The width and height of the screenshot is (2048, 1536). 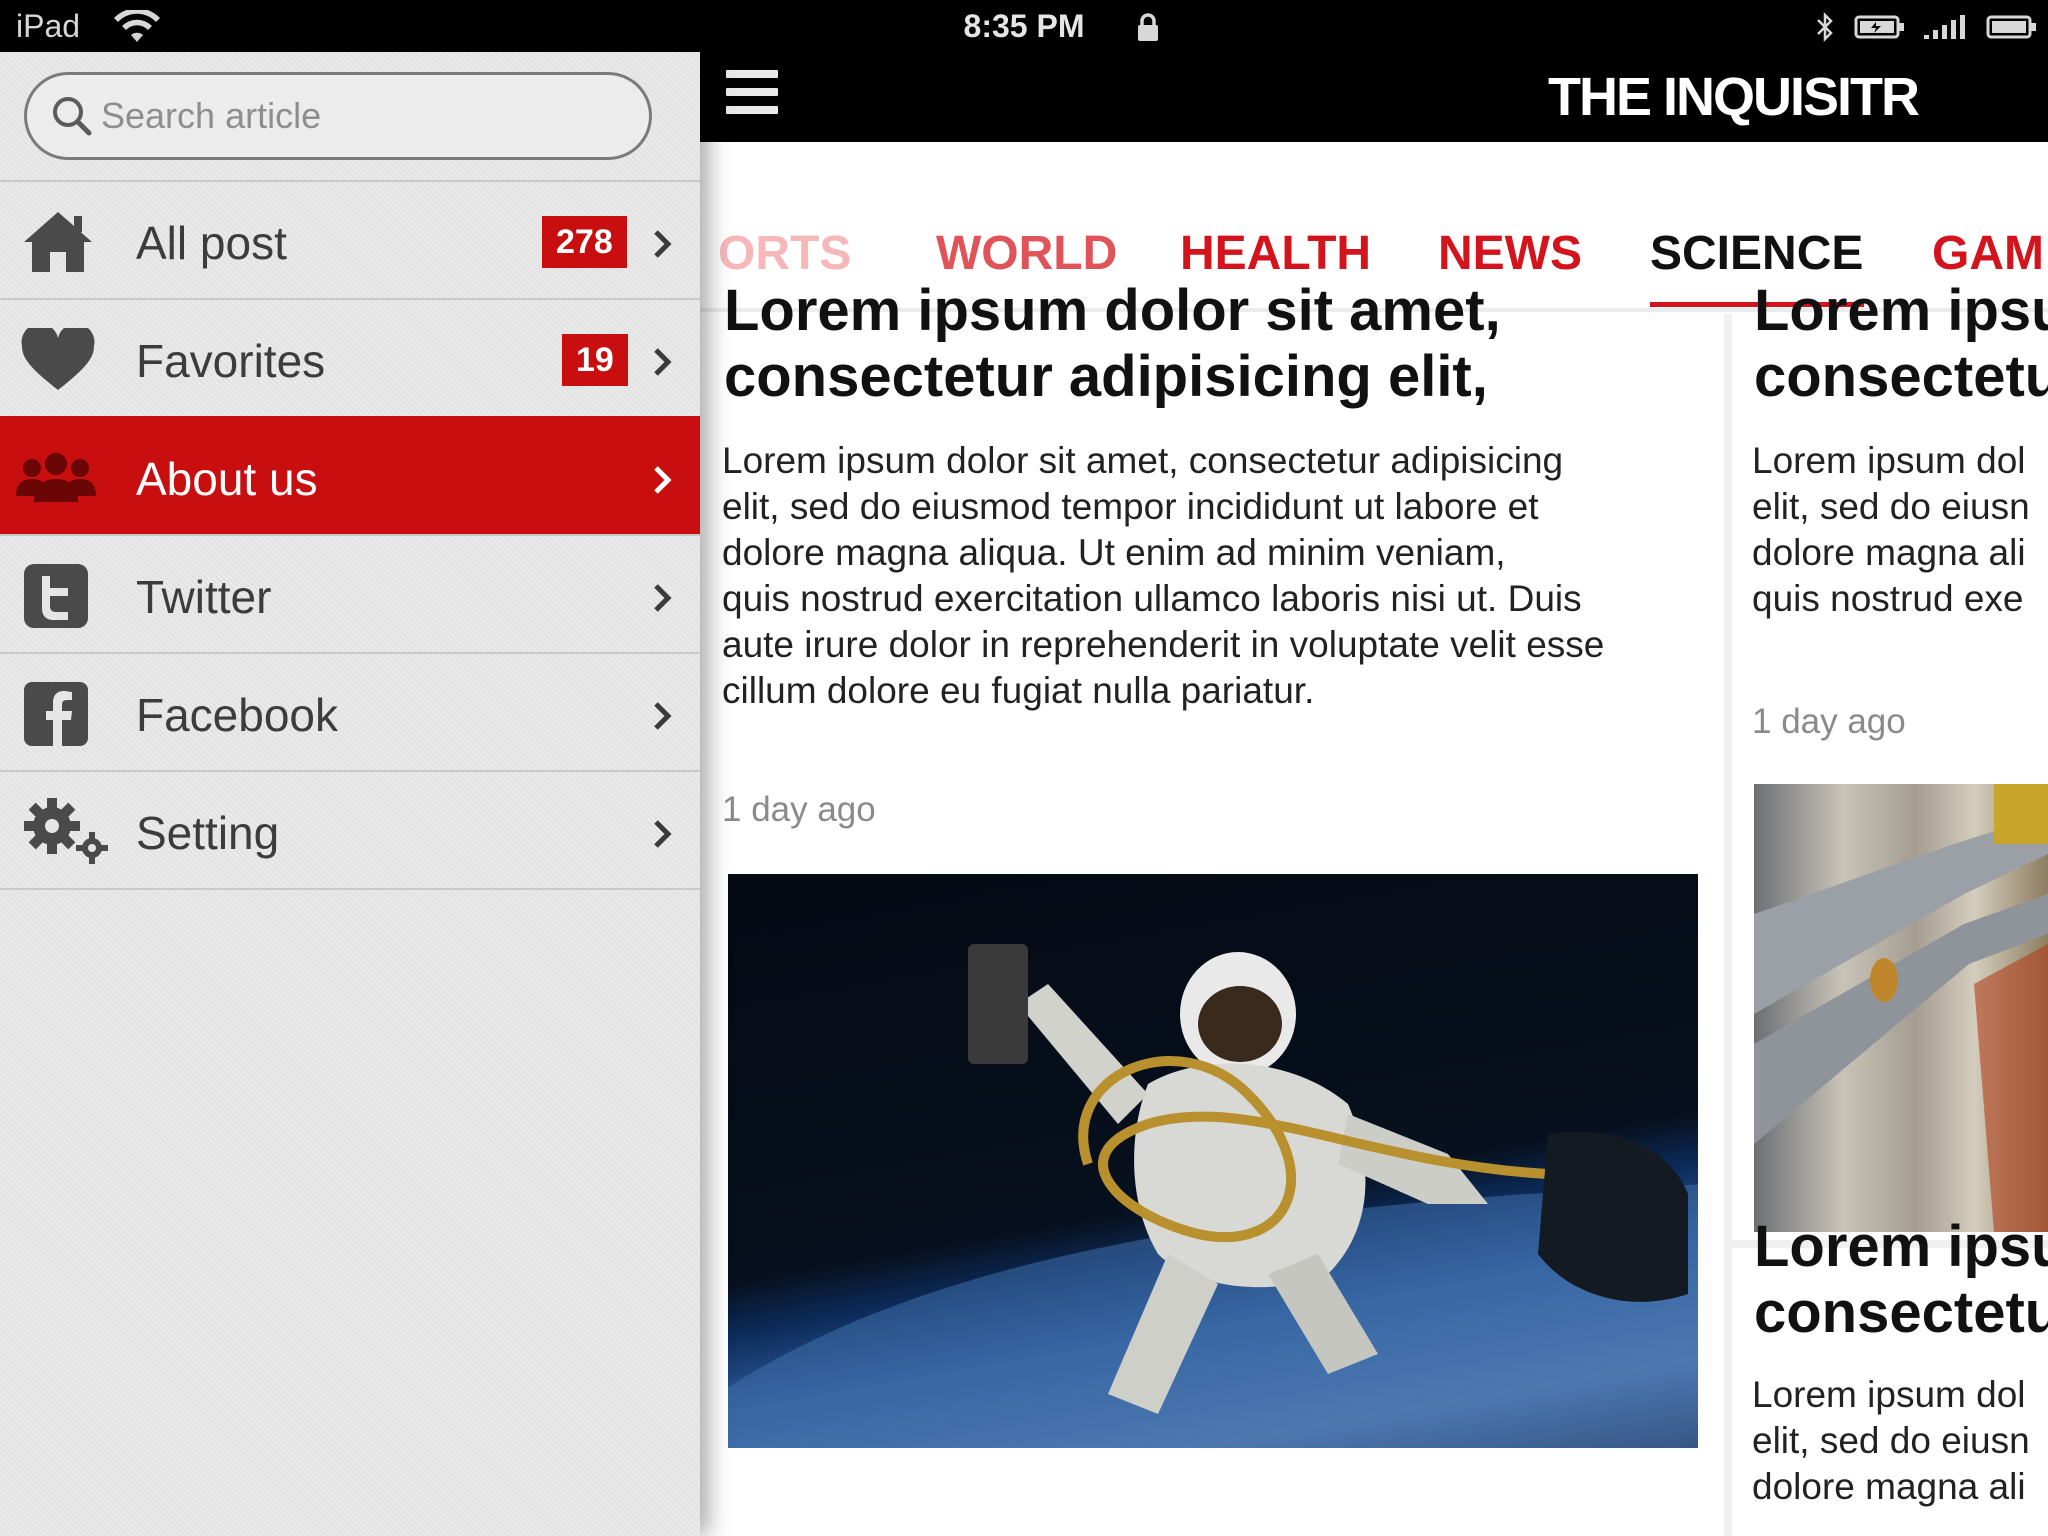 I want to click on sidebar-item-label: About us, so click(x=227, y=479).